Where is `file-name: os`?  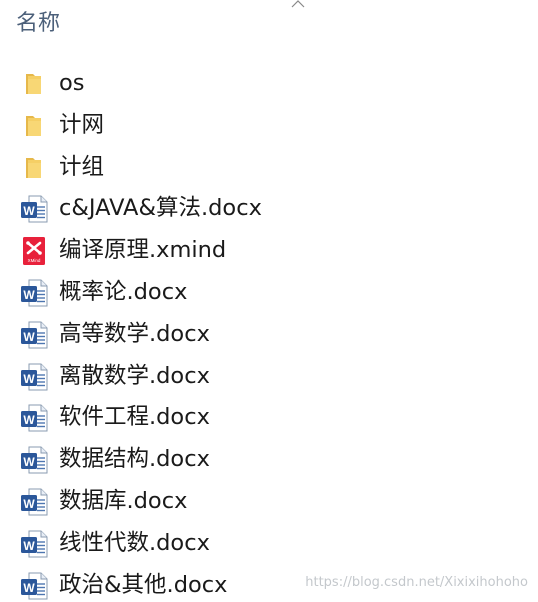
file-name: os is located at coordinates (72, 83).